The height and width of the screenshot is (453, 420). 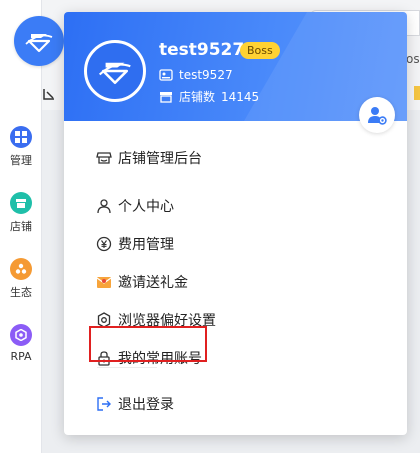 What do you see at coordinates (148, 344) in the screenshot?
I see `highlight-box` at bounding box center [148, 344].